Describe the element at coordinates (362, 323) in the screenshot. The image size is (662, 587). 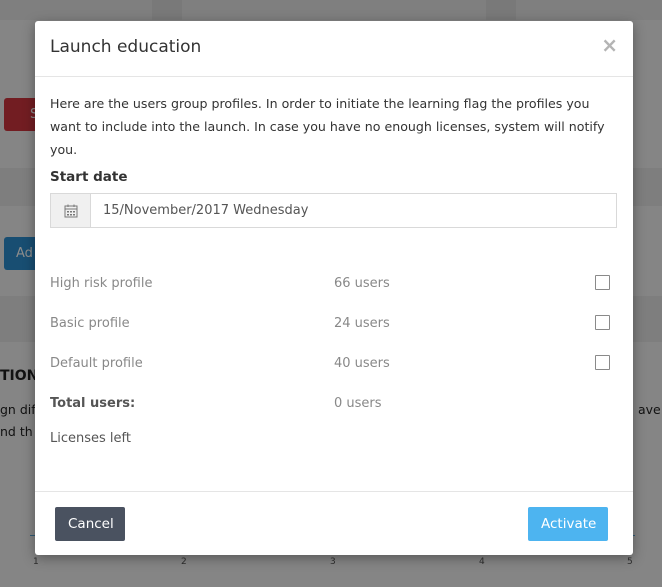
I see `profile-count: 24 users` at that location.